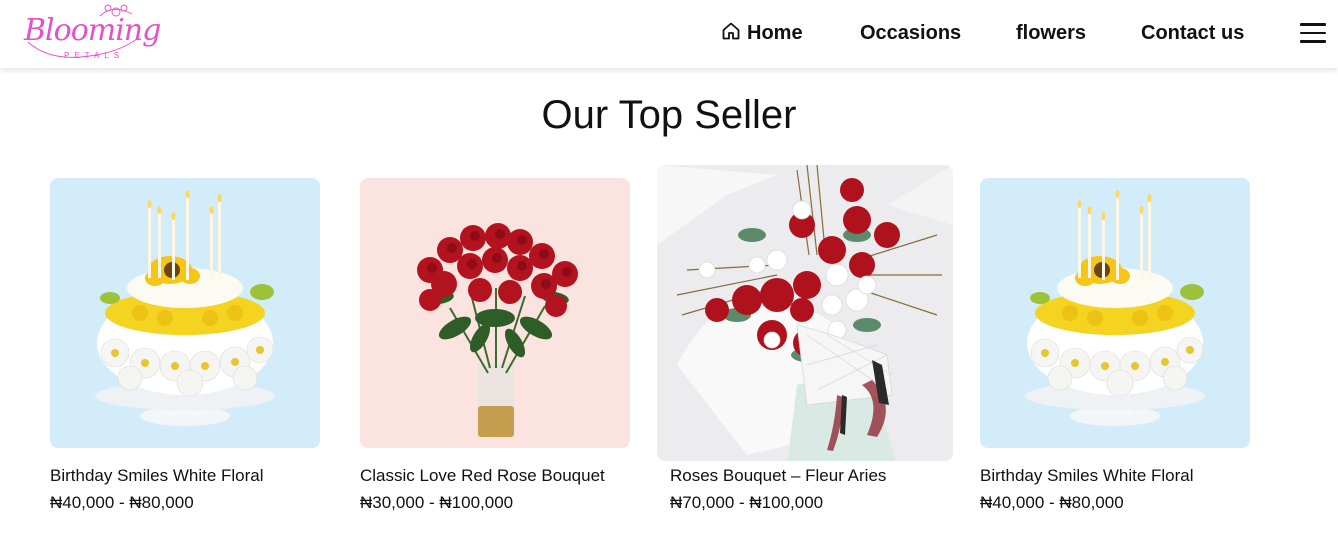 The width and height of the screenshot is (1338, 558). Describe the element at coordinates (775, 33) in the screenshot. I see `nav-home-label: Home` at that location.